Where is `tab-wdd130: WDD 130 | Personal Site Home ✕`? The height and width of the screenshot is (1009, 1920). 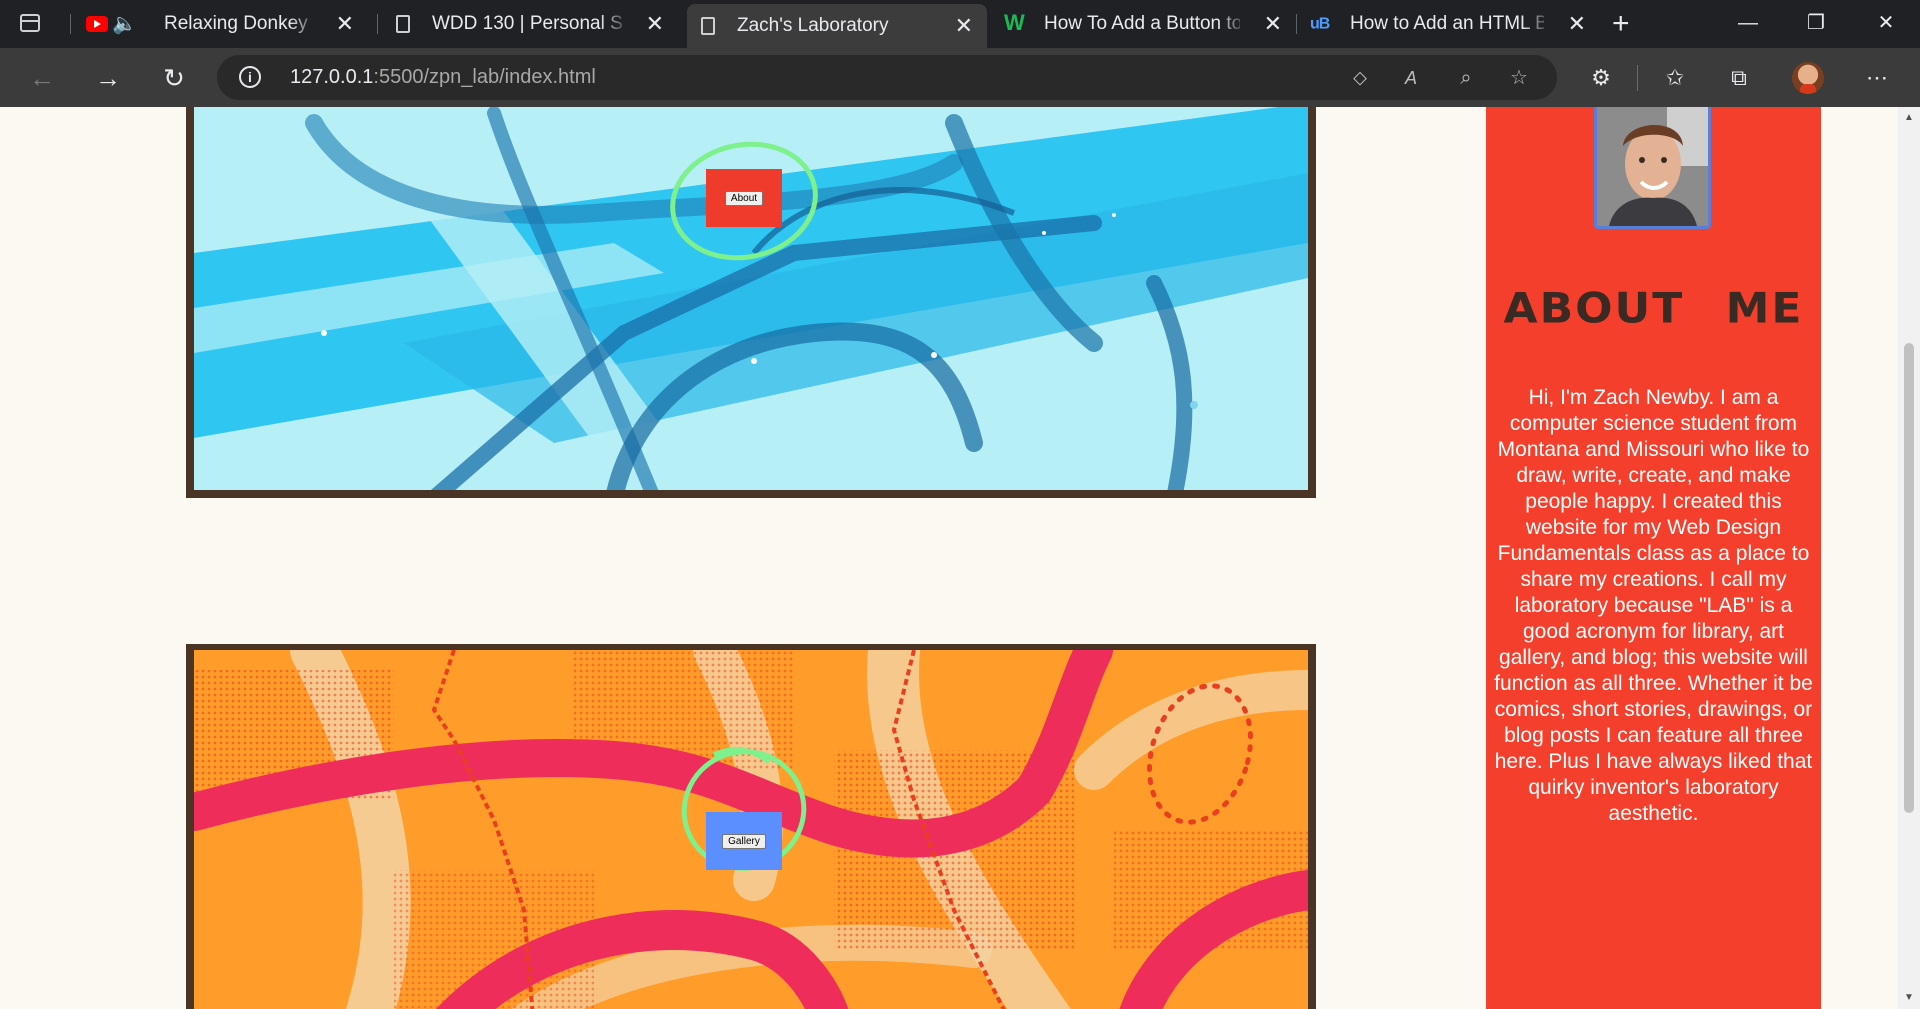
tab-wdd130: WDD 130 | Personal Site Home ✕ is located at coordinates (529, 24).